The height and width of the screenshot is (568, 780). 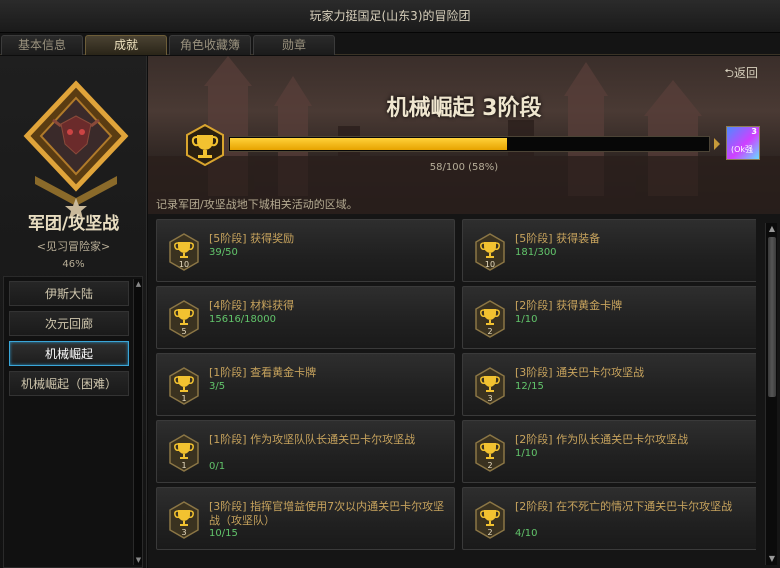 I want to click on tab-character-collection: 角色收藏簿, so click(x=210, y=45).